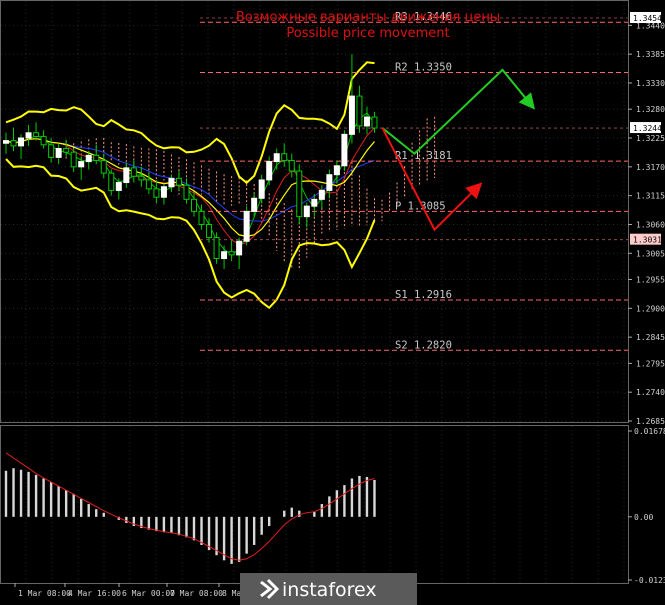 Image resolution: width=665 pixels, height=605 pixels. What do you see at coordinates (423, 156) in the screenshot?
I see `level-label-r1: R1 1.3181` at bounding box center [423, 156].